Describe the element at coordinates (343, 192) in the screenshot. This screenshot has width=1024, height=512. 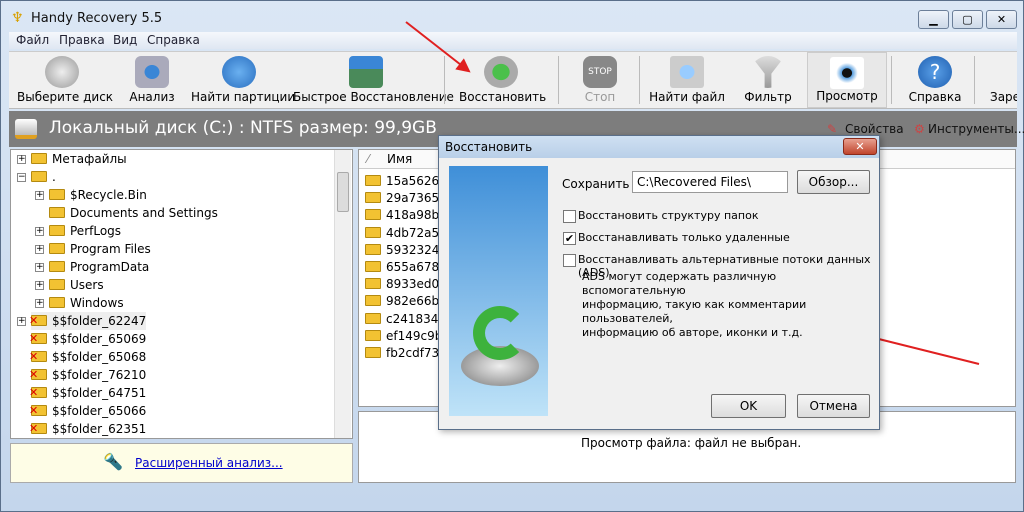
I see `scroll-thumb` at that location.